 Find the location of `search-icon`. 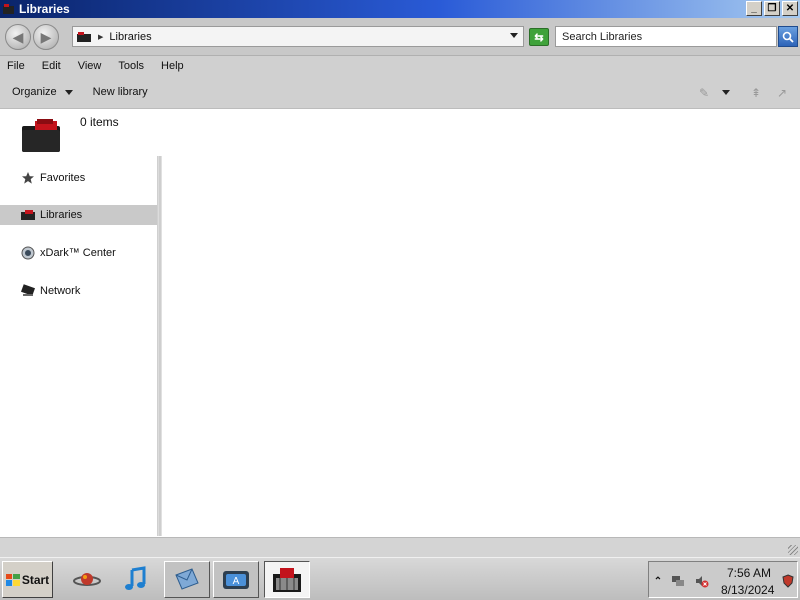

search-icon is located at coordinates (788, 37).